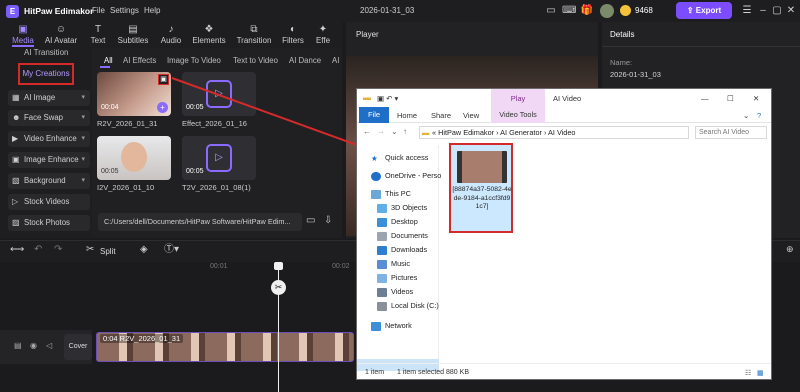 The height and width of the screenshot is (392, 800). What do you see at coordinates (134, 158) in the screenshot?
I see `media-thumb-i2v: 00:05` at bounding box center [134, 158].